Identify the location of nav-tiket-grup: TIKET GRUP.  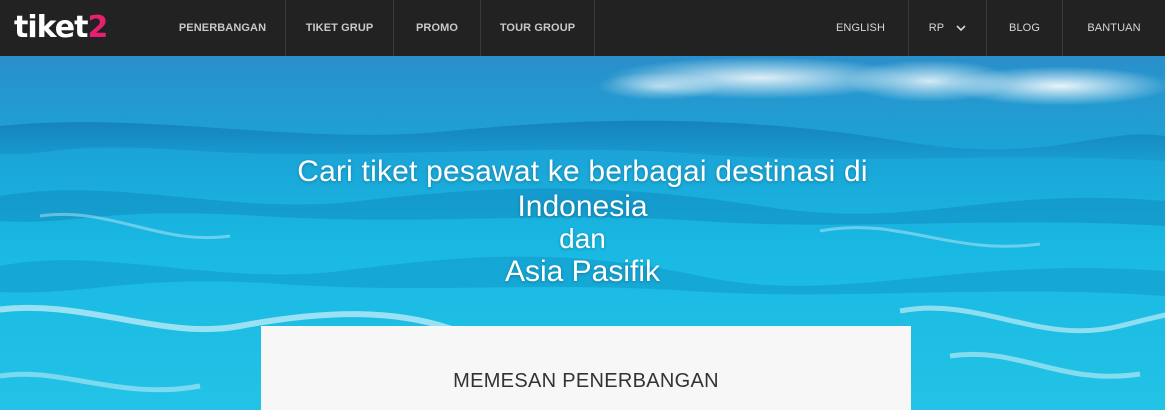
(340, 28).